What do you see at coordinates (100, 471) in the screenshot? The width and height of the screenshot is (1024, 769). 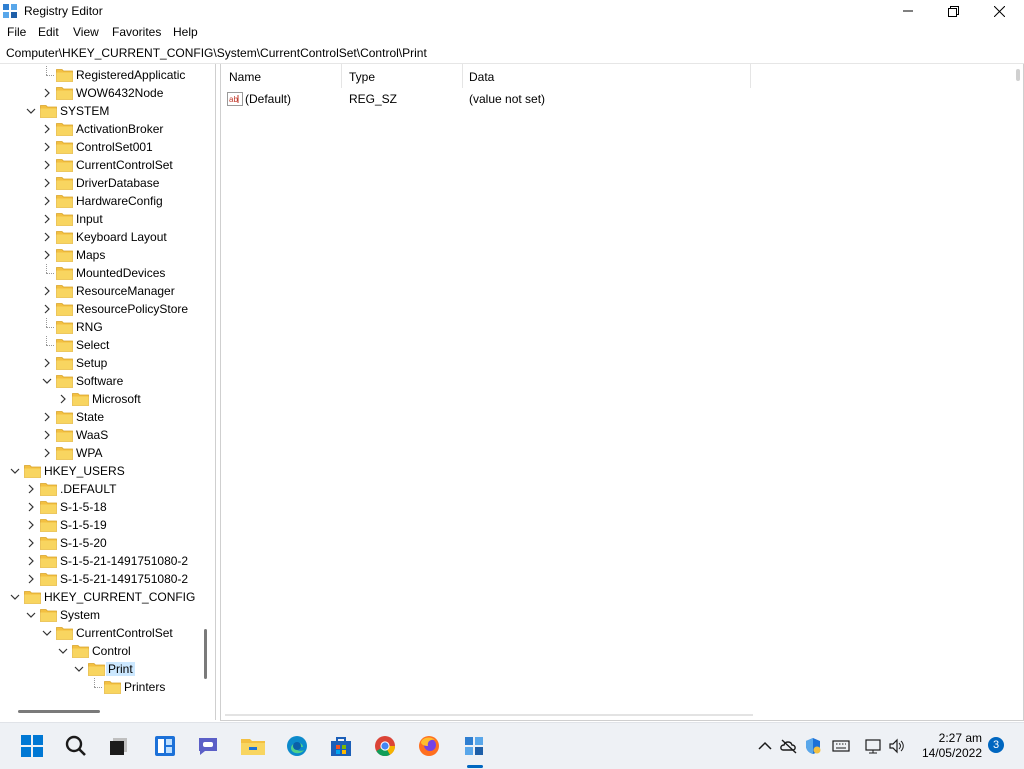 I see `tree-node: HKEY_USERS` at bounding box center [100, 471].